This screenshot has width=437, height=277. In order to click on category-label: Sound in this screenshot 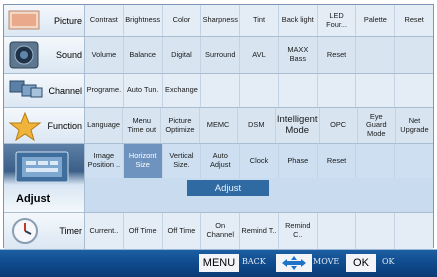, I will do `click(68, 55)`.